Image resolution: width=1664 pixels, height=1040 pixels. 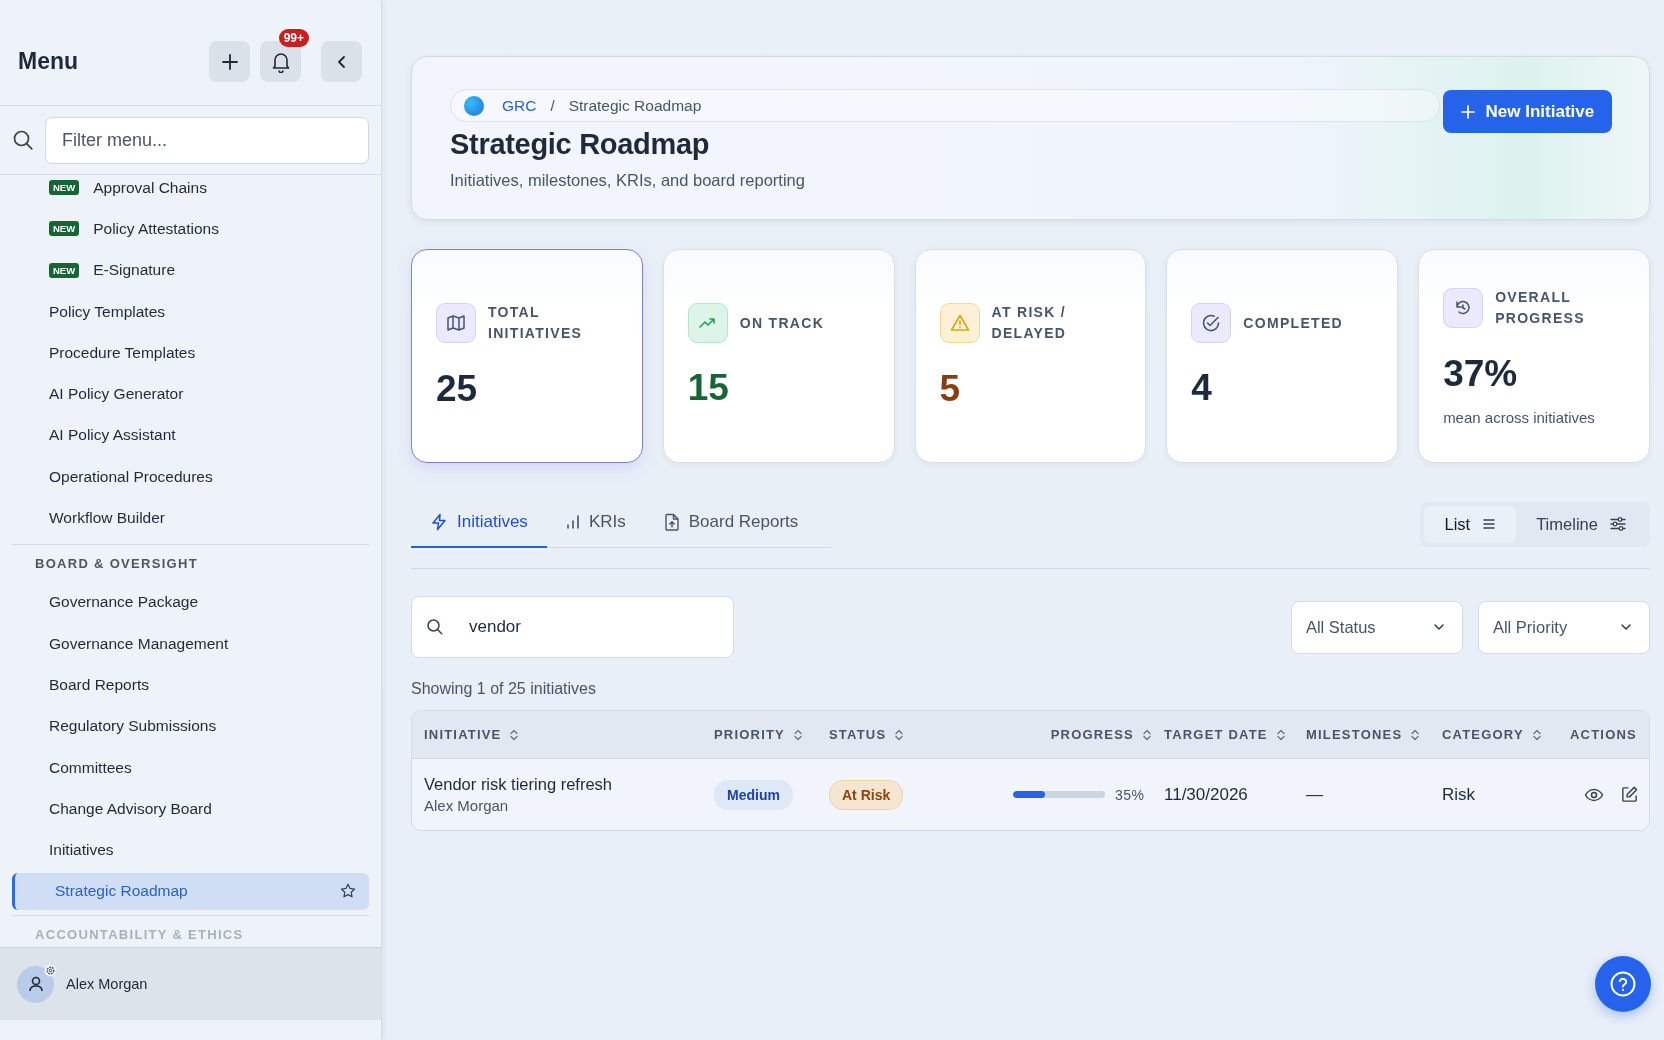 I want to click on warning-icon, so click(x=959, y=323).